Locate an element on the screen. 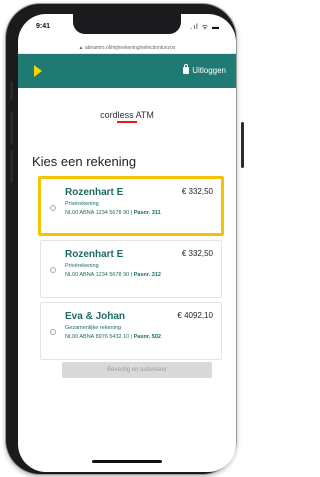  account-iban: NL00 ABNA 1234 5678 90 | Pasnr. 312 is located at coordinates (113, 275).